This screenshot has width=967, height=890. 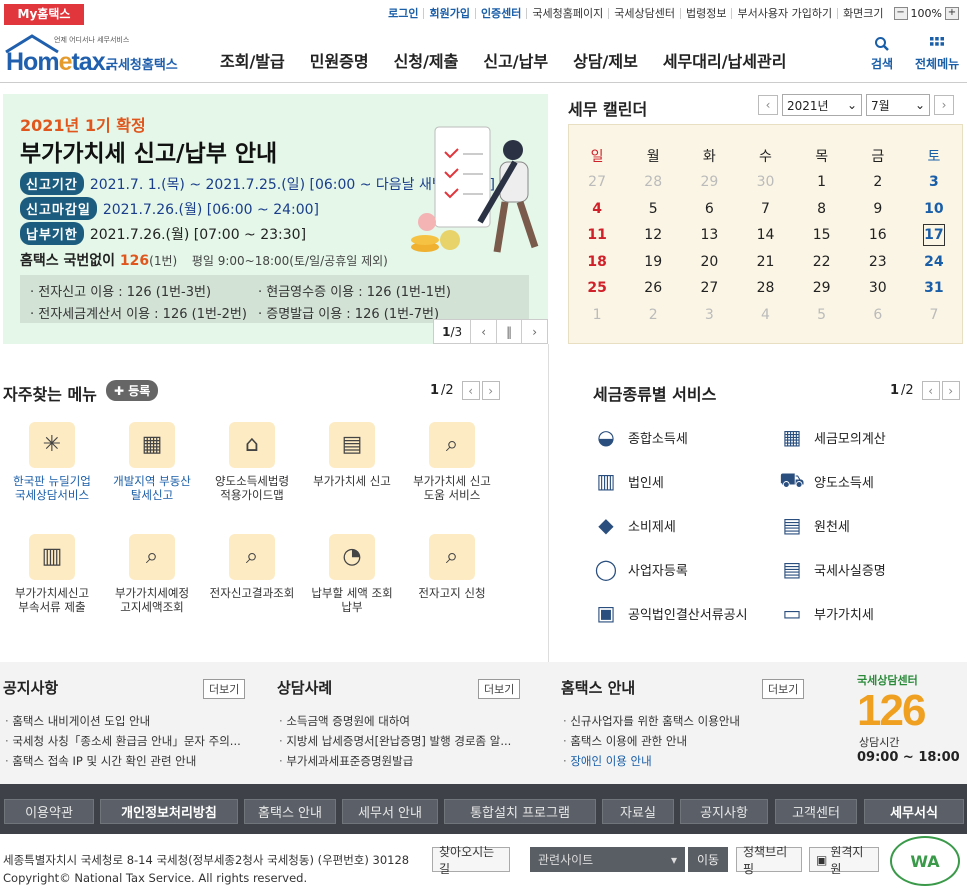 What do you see at coordinates (822, 262) in the screenshot?
I see `calendar-day: 22` at bounding box center [822, 262].